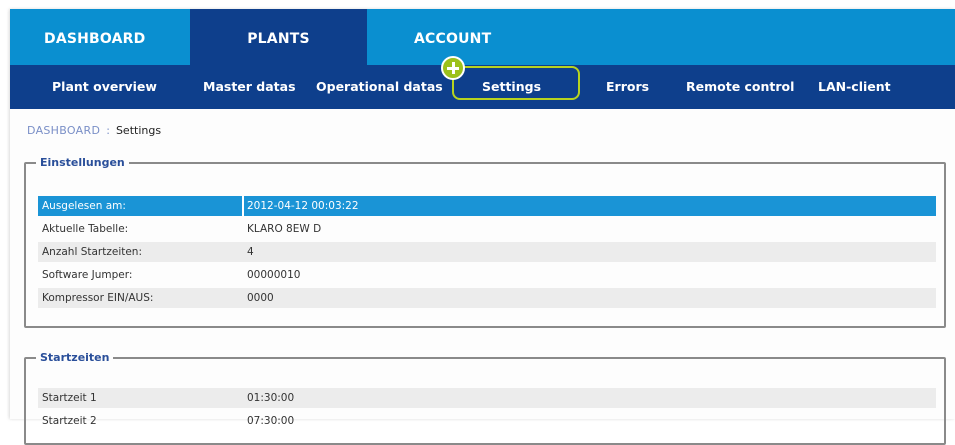  What do you see at coordinates (104, 87) in the screenshot?
I see `subnav-plant-overview: Plant overview` at bounding box center [104, 87].